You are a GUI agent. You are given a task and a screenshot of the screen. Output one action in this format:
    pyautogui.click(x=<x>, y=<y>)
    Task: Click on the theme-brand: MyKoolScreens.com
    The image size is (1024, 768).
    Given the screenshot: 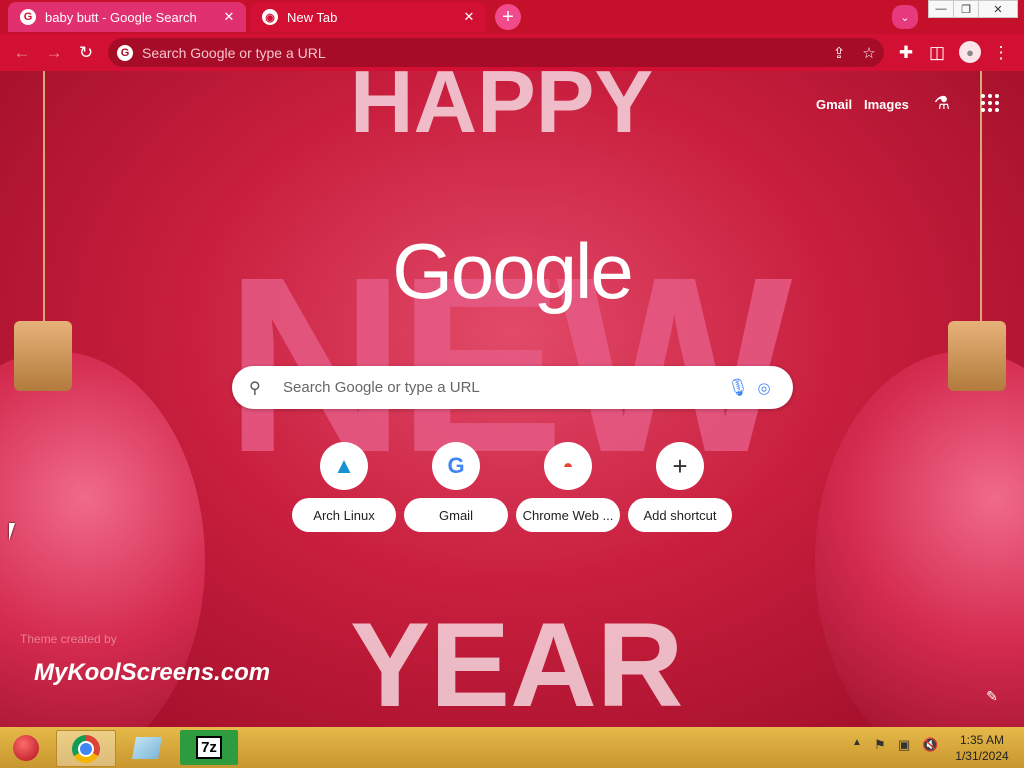 What is the action you would take?
    pyautogui.click(x=152, y=673)
    